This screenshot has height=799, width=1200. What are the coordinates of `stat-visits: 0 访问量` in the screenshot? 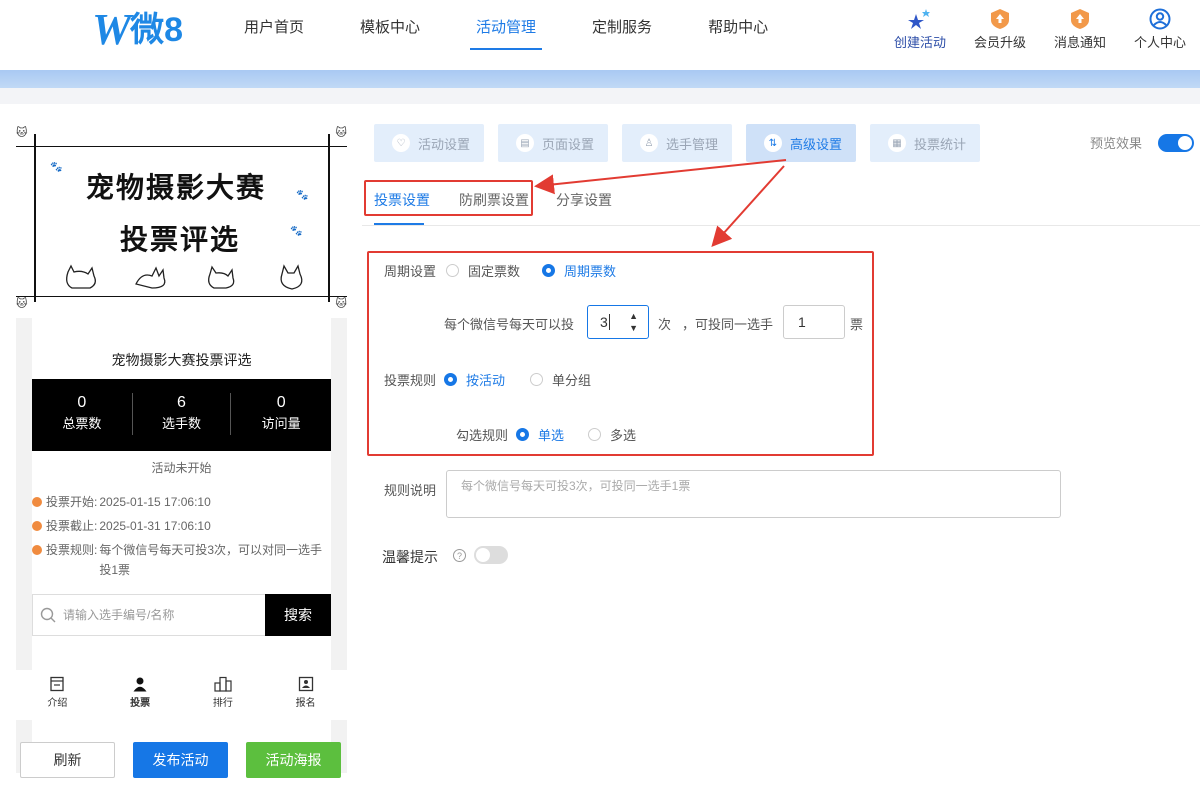 It's located at (281, 412).